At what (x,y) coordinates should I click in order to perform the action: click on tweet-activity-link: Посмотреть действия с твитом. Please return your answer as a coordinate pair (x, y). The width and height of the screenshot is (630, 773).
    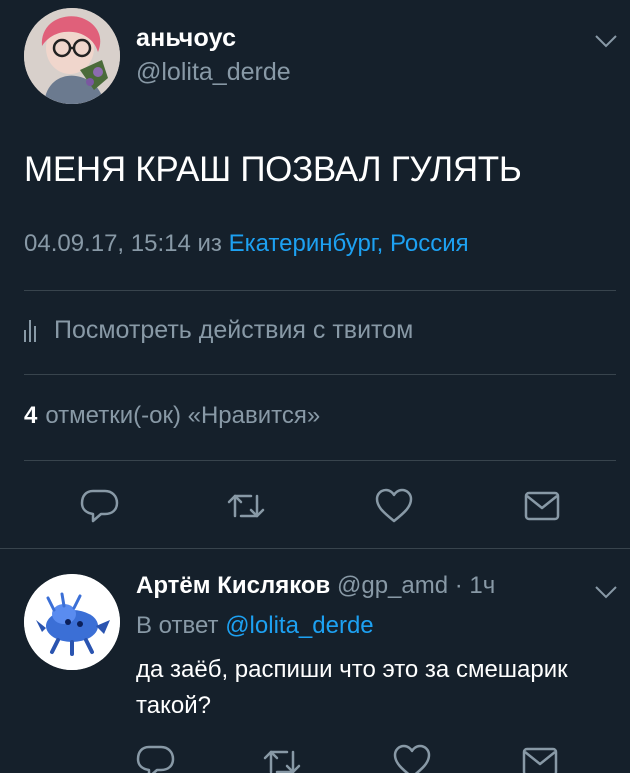
    Looking at the image, I should click on (218, 330).